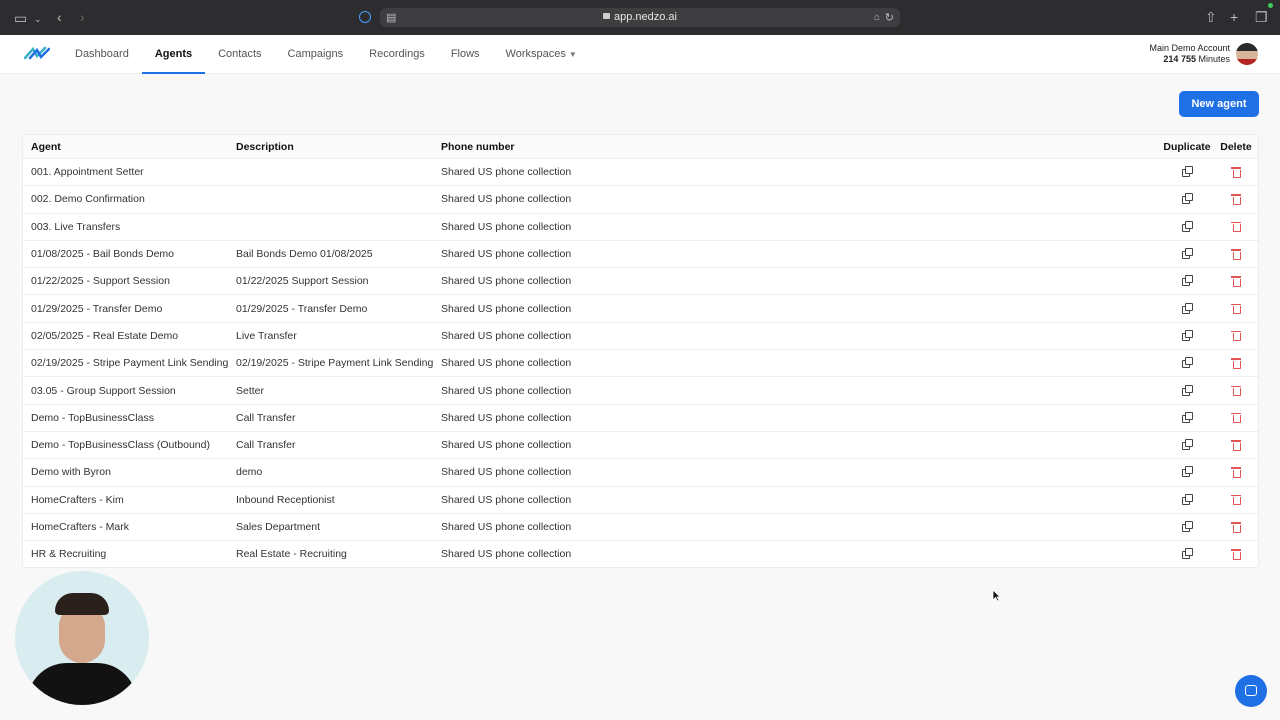 The image size is (1280, 720). Describe the element at coordinates (120, 445) in the screenshot. I see `agent-name: Demo - TopBusinessClass (Outbound)` at that location.